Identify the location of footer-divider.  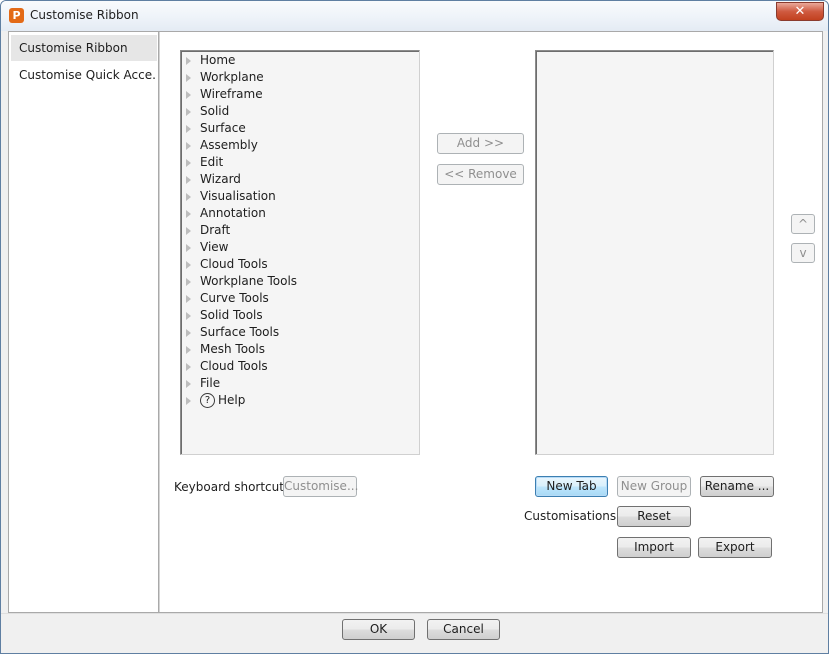
(414, 613).